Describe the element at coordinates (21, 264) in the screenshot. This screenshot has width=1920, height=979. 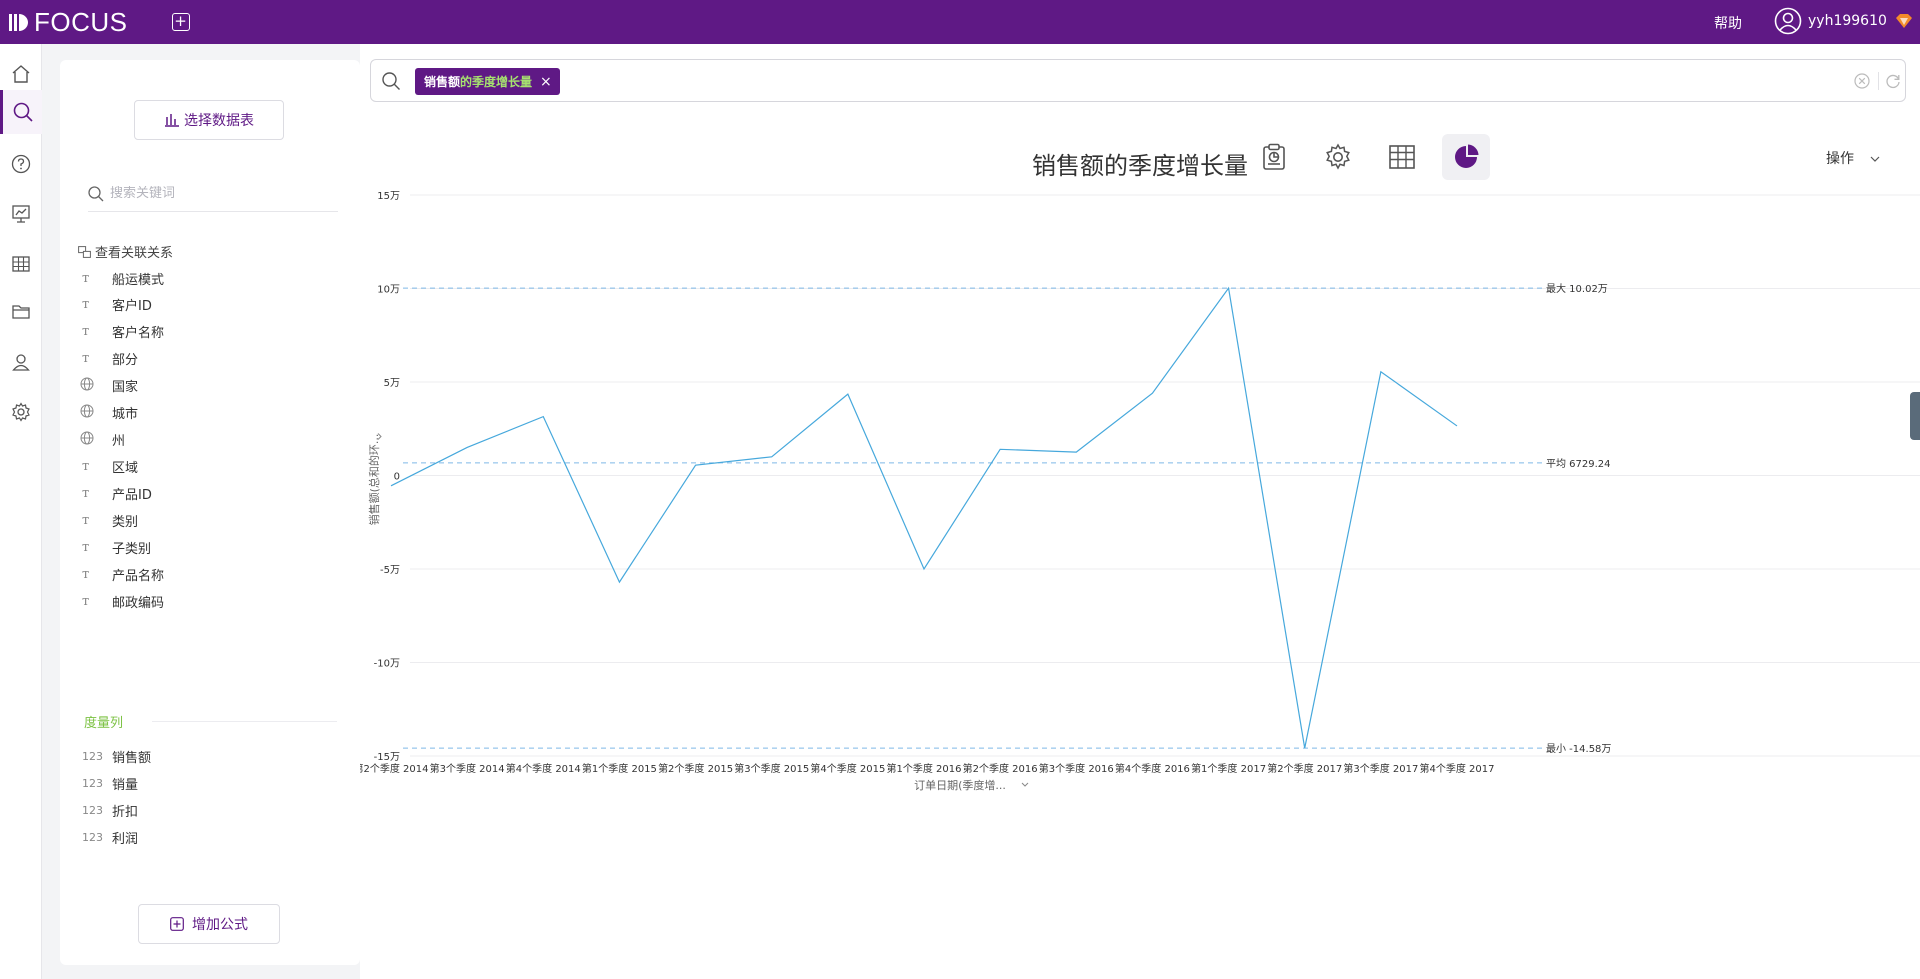
I see `nav-table-icon` at that location.